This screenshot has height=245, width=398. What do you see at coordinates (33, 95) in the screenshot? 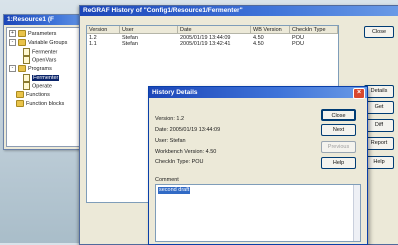
I see `tree-item-functions: Functions` at bounding box center [33, 95].